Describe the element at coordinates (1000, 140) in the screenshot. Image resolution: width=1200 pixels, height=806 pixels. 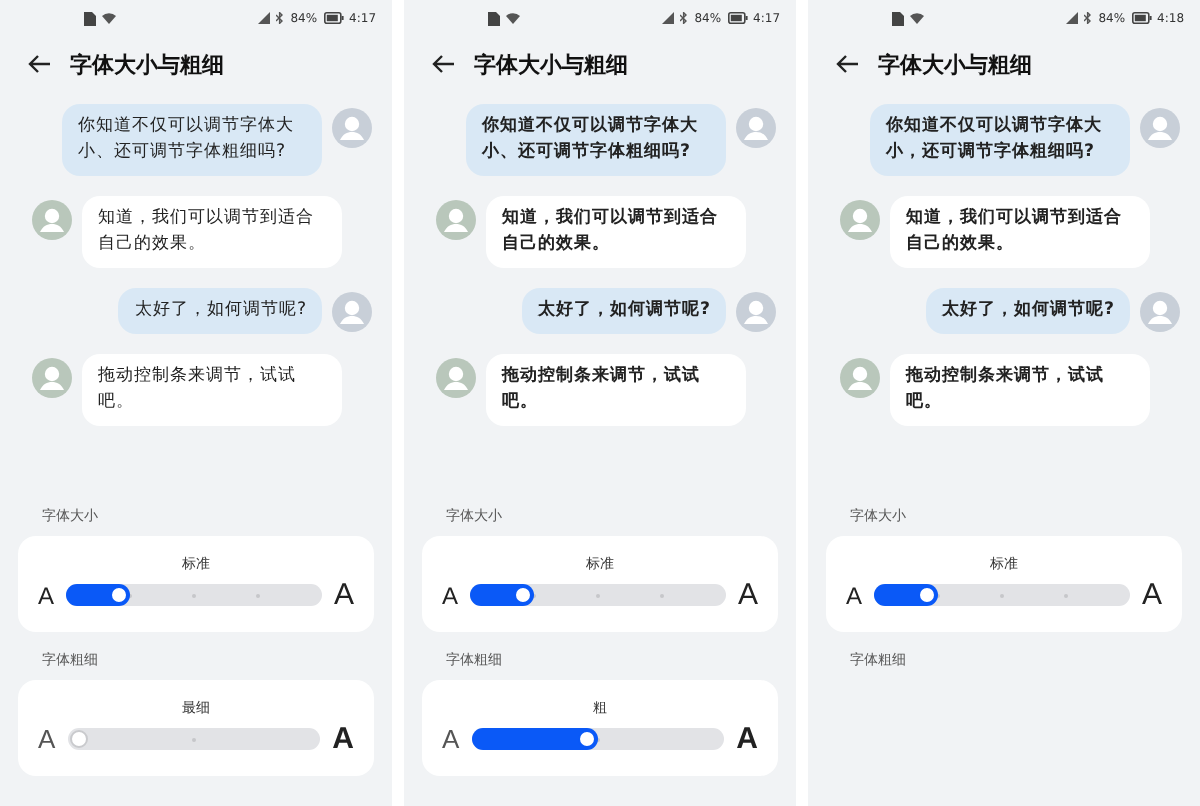
I see `message-bubble: 你知道不仅可以调节字体大小，还可调节字体粗细吗?` at that location.